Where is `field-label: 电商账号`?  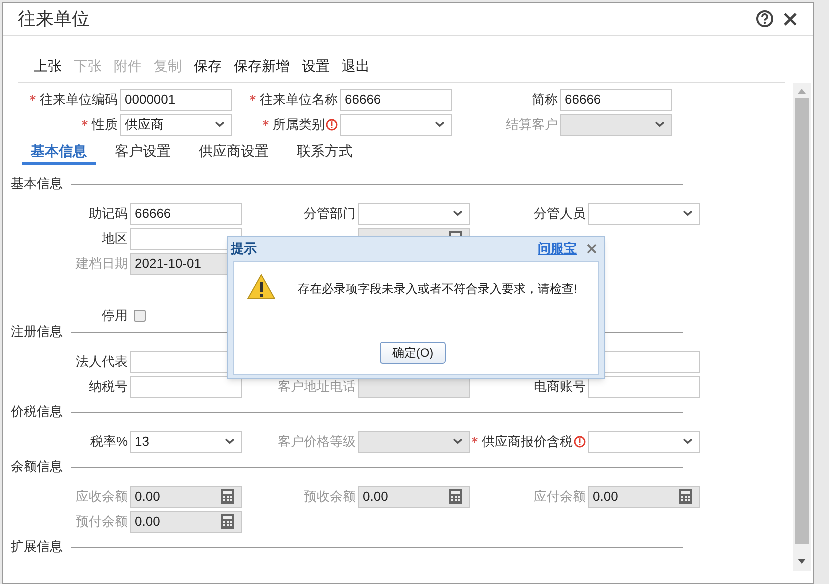
field-label: 电商账号 is located at coordinates (560, 387).